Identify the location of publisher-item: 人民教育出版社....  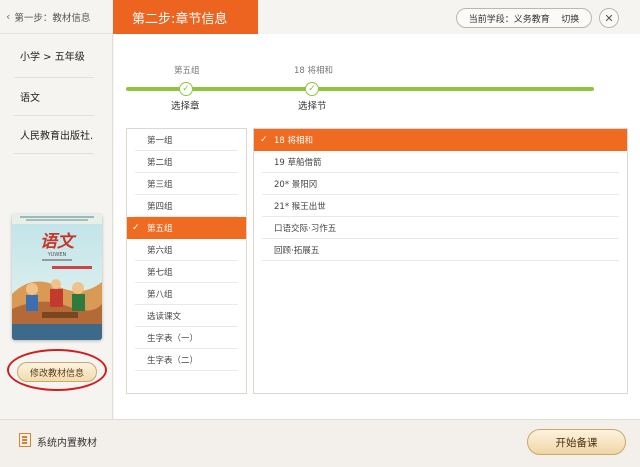
(54, 135).